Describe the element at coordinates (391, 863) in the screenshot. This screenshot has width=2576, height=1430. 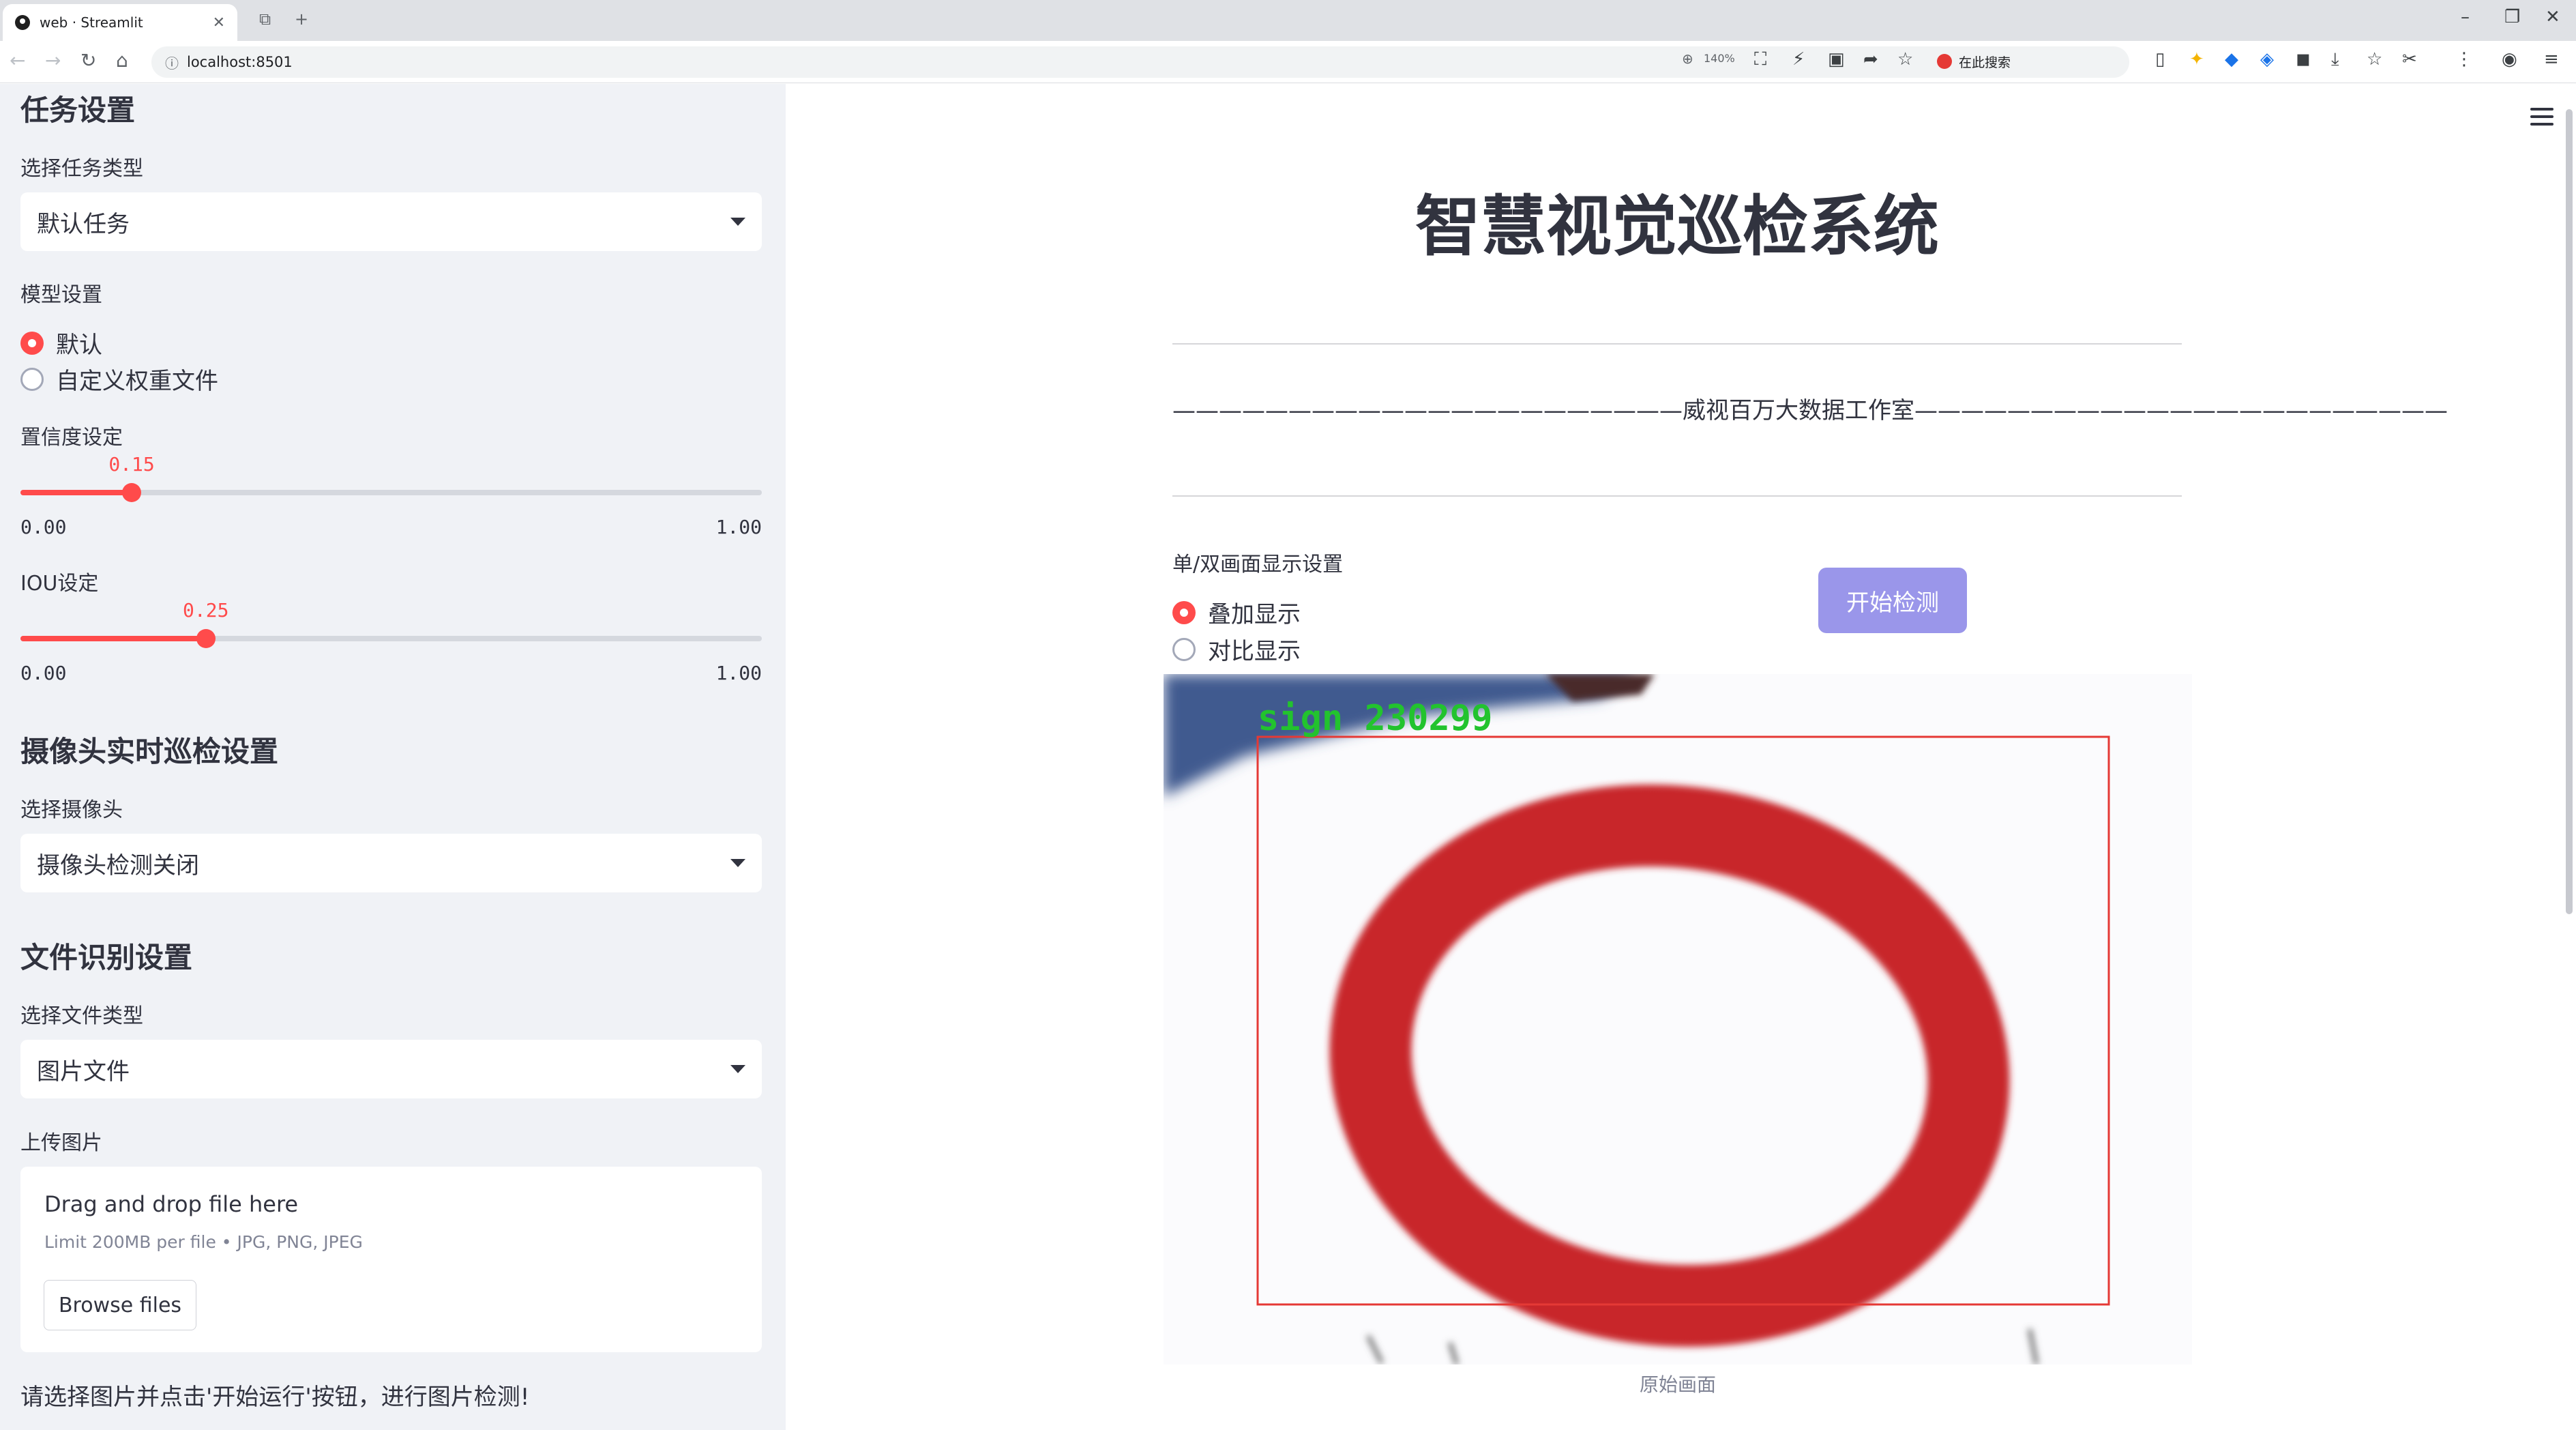
I see `camera-select: 摄像头检测关闭` at that location.